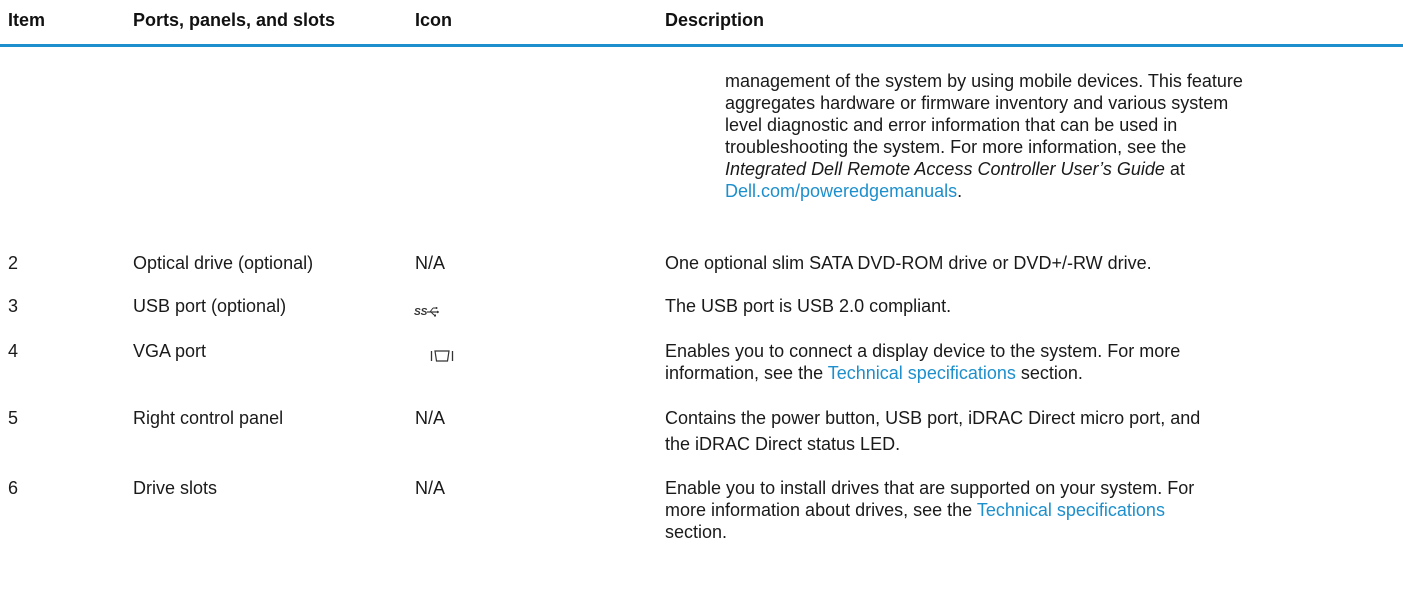  What do you see at coordinates (13, 351) in the screenshot?
I see `row-item: 4` at bounding box center [13, 351].